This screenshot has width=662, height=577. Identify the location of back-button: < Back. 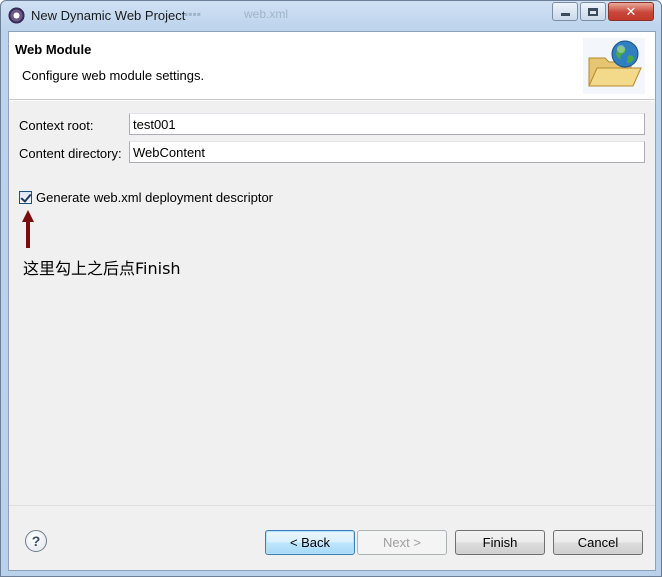
(310, 542).